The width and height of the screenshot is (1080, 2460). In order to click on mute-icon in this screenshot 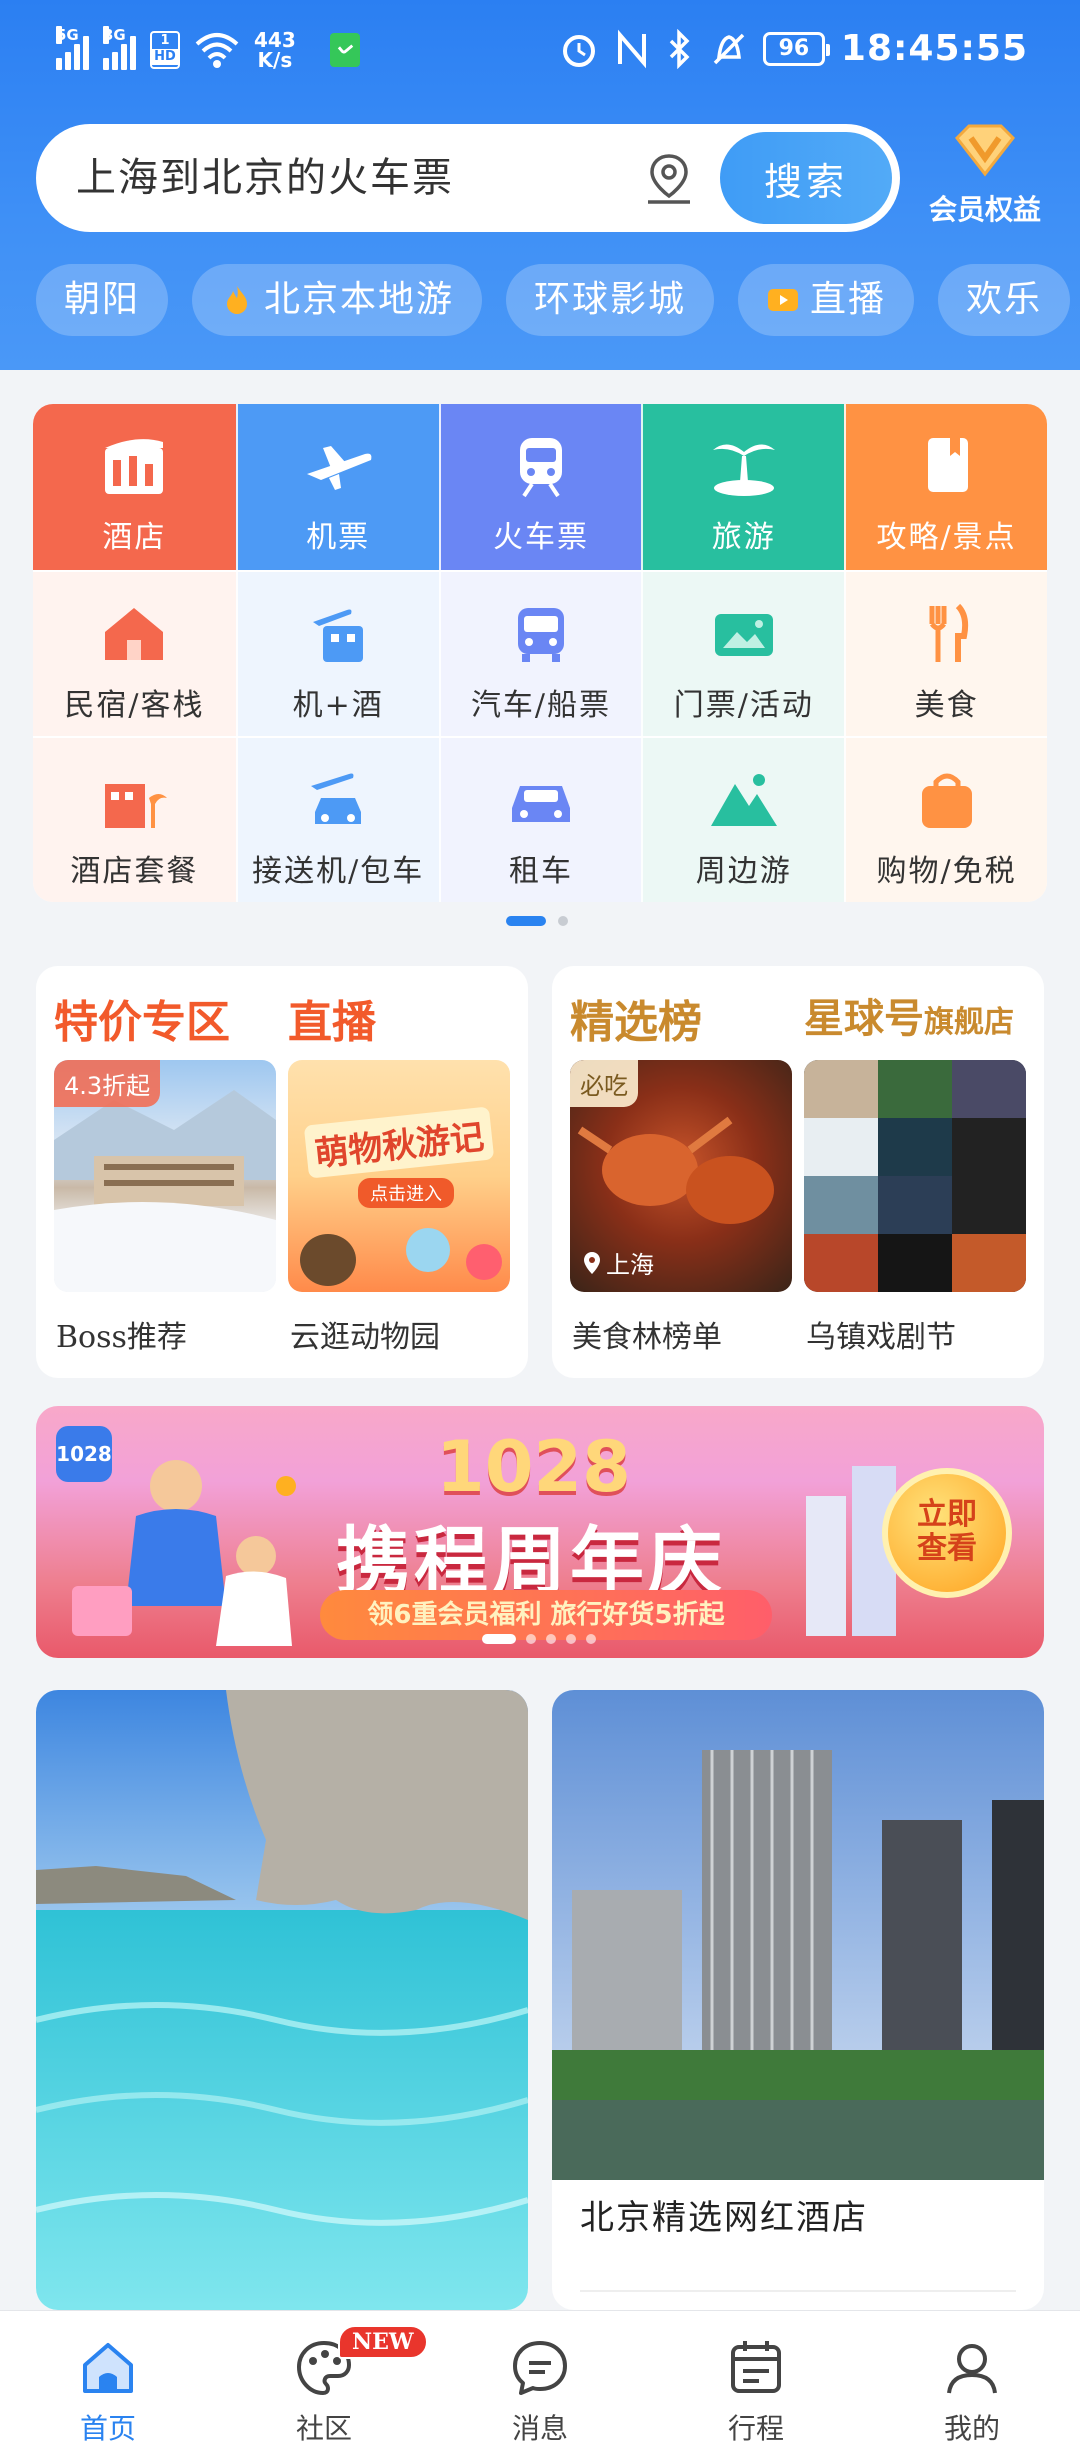, I will do `click(729, 48)`.